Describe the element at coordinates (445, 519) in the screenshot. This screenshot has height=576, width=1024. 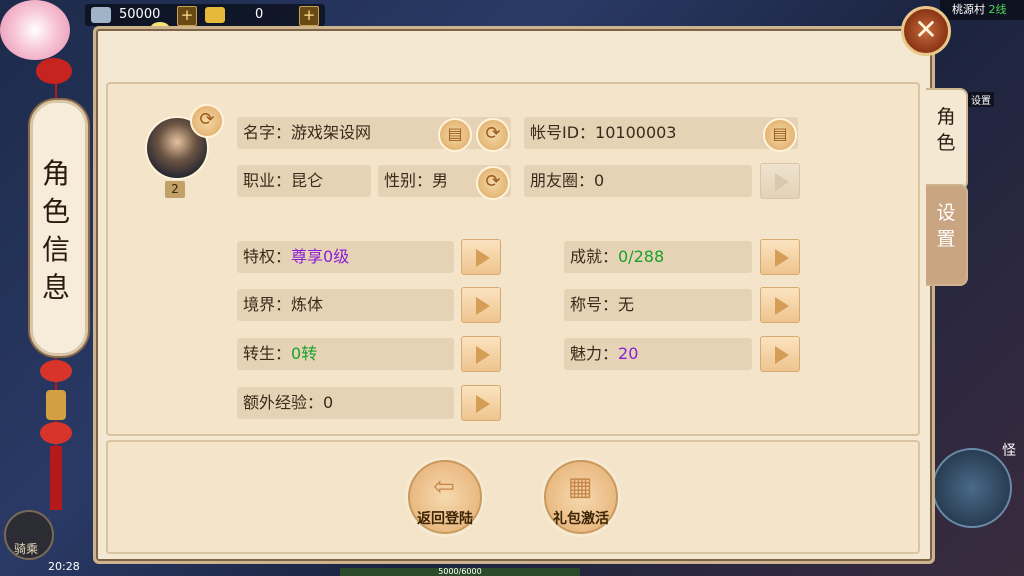
I see `back-to-login-label: 返回登陆` at that location.